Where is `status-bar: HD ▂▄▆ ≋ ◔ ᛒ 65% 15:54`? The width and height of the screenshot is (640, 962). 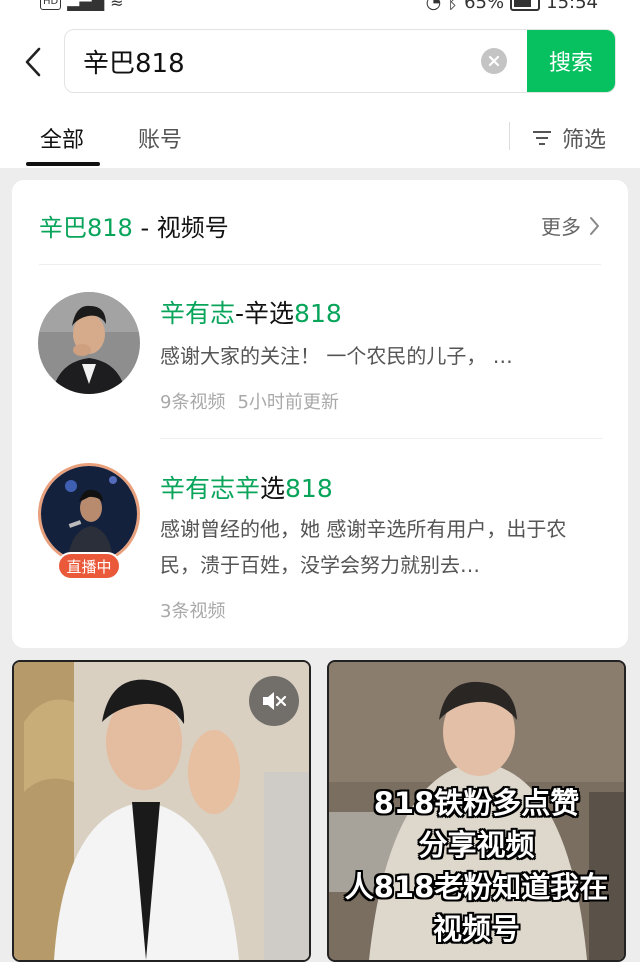 status-bar: HD ▂▄▆ ≋ ◔ ᛒ 65% 15:54 is located at coordinates (320, 7).